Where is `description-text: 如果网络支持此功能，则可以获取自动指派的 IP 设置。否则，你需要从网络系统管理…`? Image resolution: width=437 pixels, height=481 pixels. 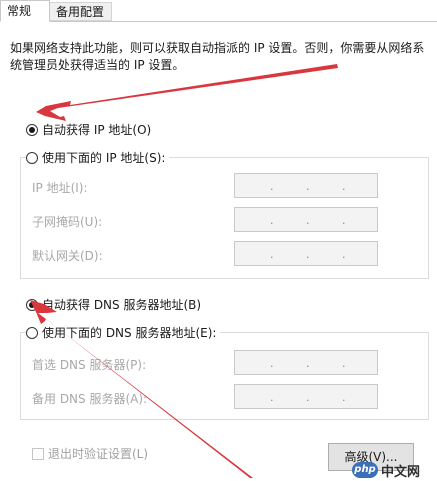 description-text: 如果网络支持此功能，则可以获取自动指派的 IP 设置。否则，你需要从网络系统管理… is located at coordinates (217, 56).